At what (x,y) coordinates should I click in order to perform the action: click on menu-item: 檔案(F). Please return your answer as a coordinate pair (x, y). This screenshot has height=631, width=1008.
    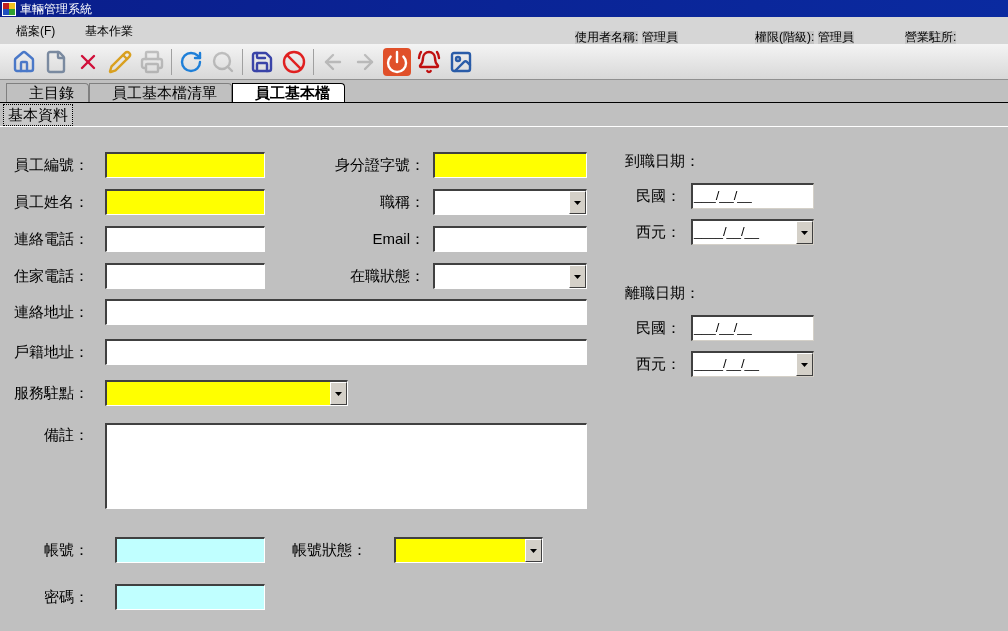
    Looking at the image, I should click on (36, 31).